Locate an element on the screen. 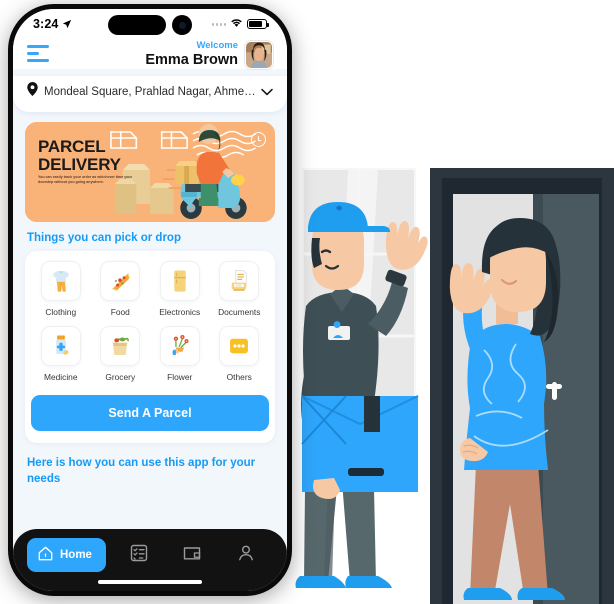 The image size is (614, 604). clothing-icon is located at coordinates (60, 281).